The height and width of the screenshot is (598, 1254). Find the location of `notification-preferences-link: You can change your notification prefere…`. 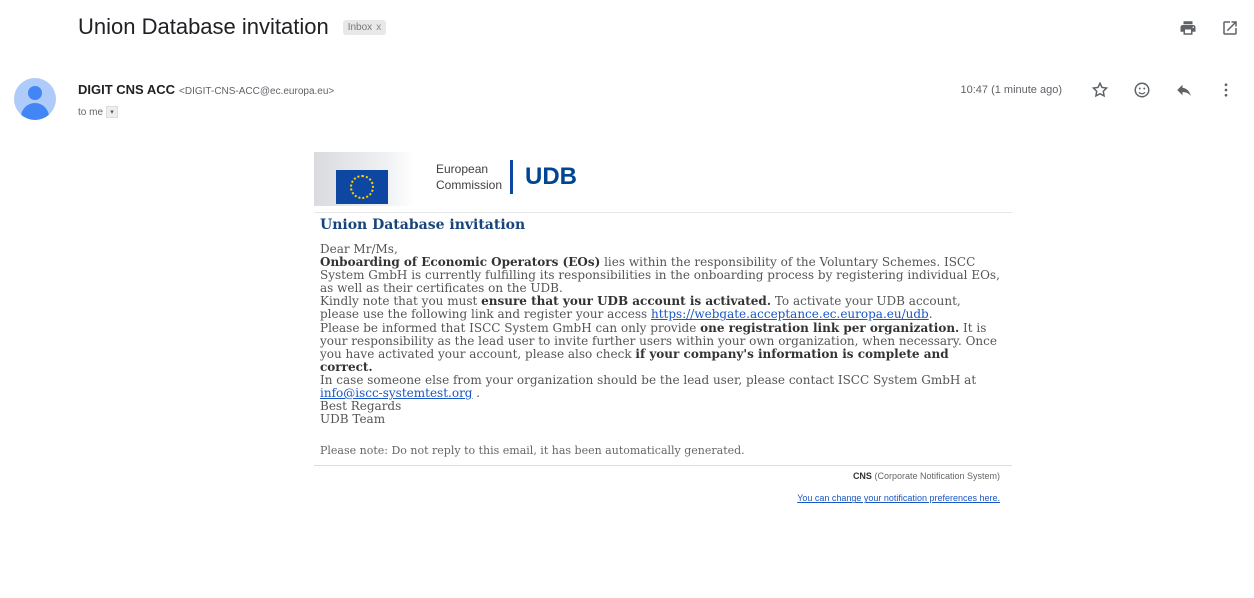

notification-preferences-link: You can change your notification prefere… is located at coordinates (898, 498).